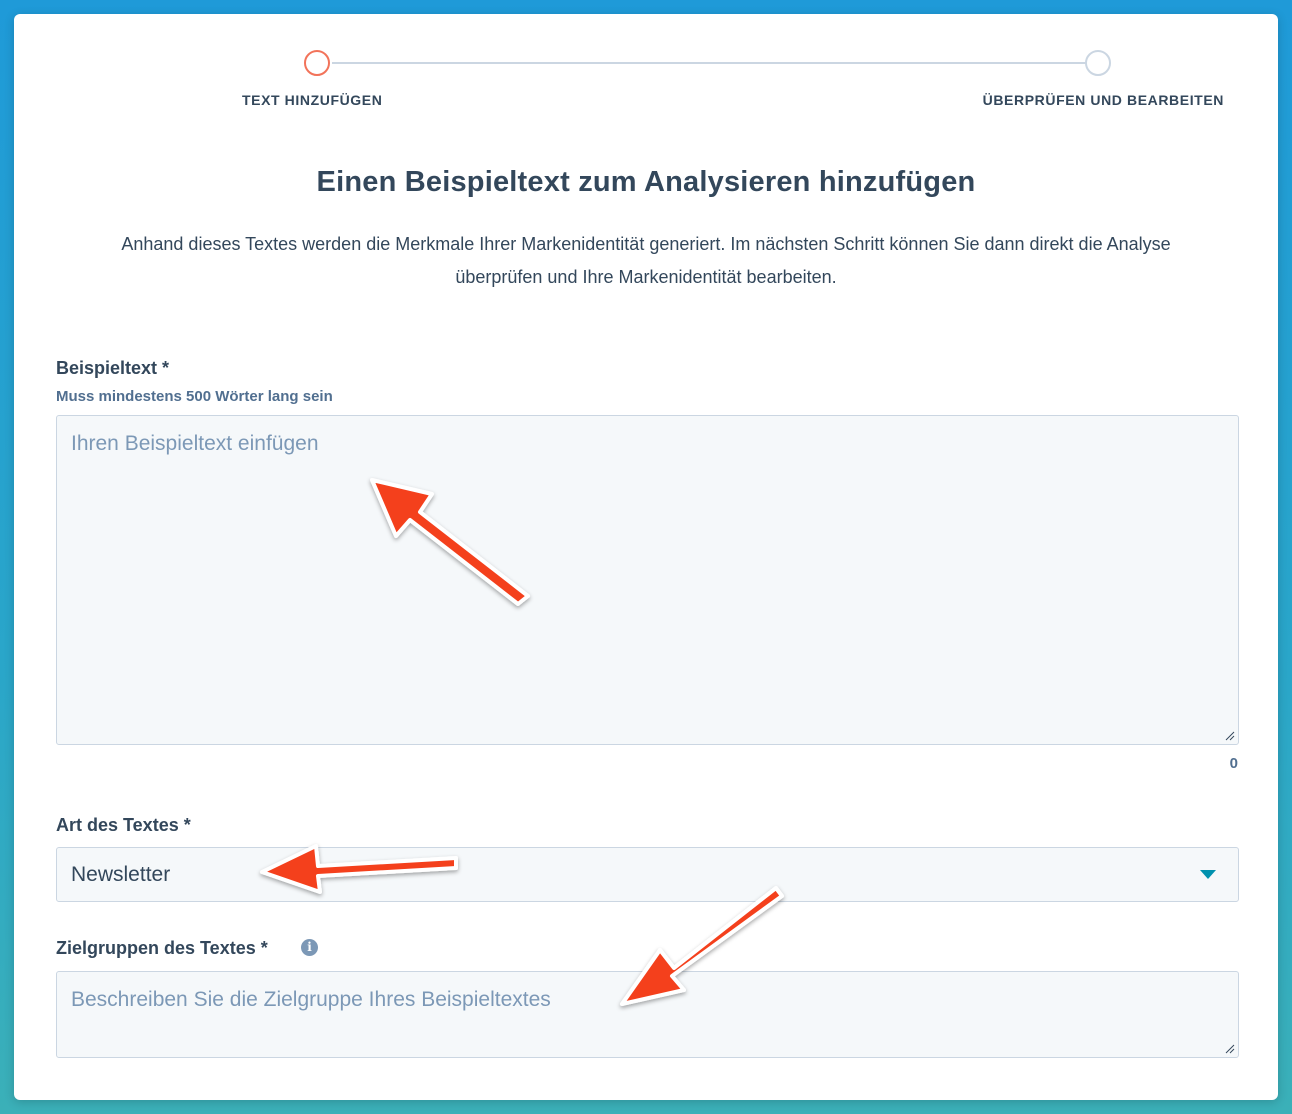  I want to click on text-type-selected-value: Newsletter, so click(121, 874).